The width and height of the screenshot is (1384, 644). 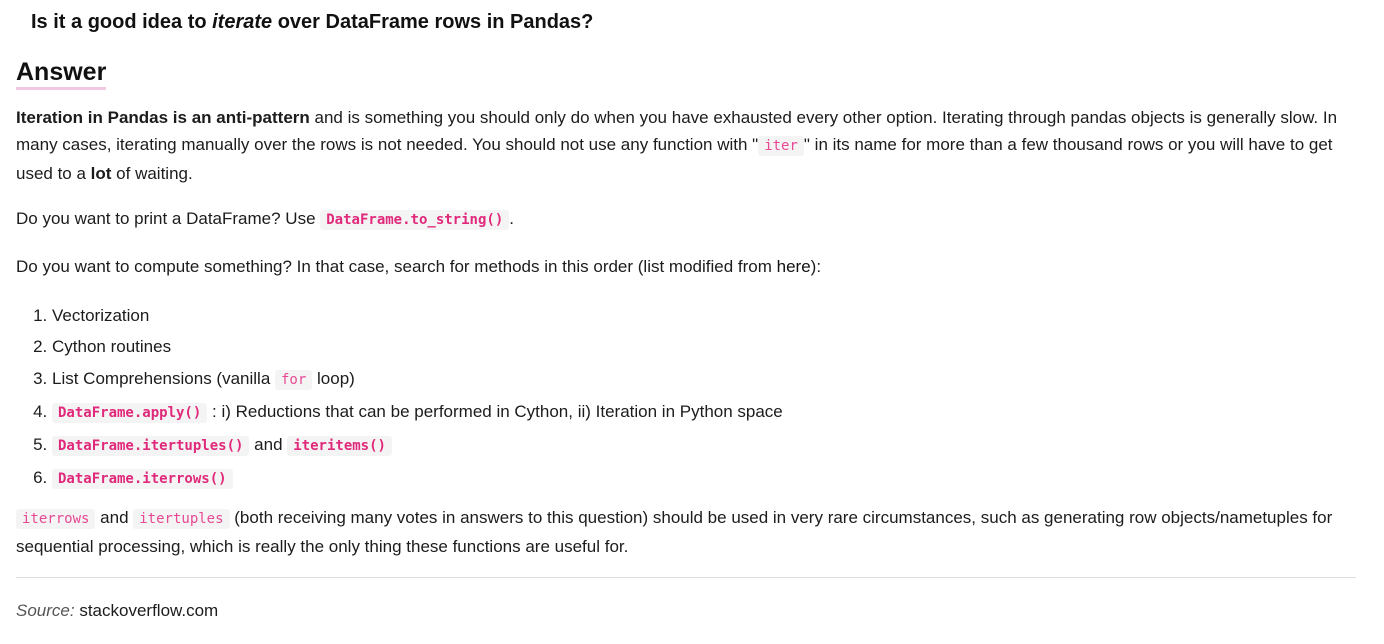 What do you see at coordinates (151, 446) in the screenshot?
I see `code-itertuples: DataFrame.itertuples()` at bounding box center [151, 446].